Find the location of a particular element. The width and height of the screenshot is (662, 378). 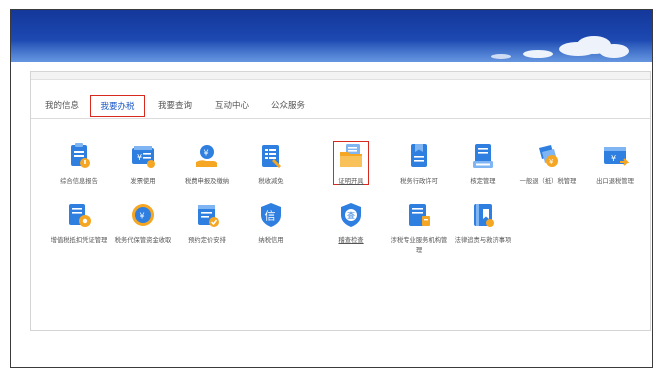

agency-document-icon is located at coordinates (419, 215).